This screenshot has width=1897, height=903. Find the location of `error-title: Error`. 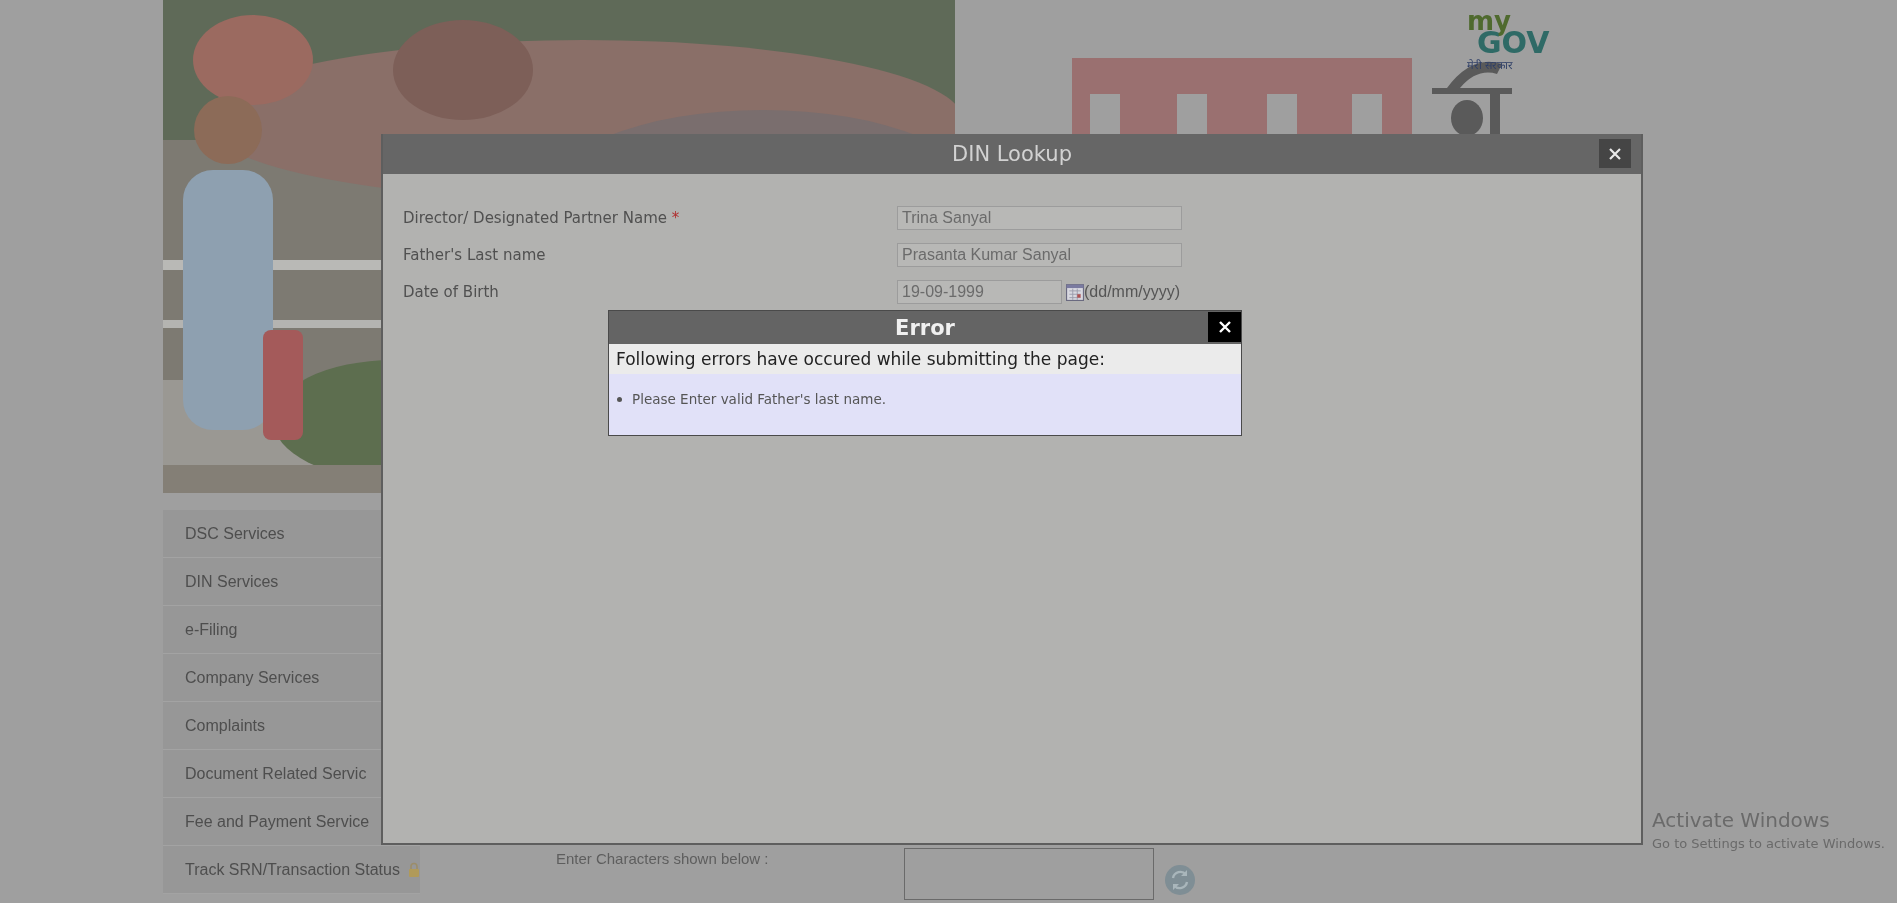

error-title: Error is located at coordinates (925, 327).